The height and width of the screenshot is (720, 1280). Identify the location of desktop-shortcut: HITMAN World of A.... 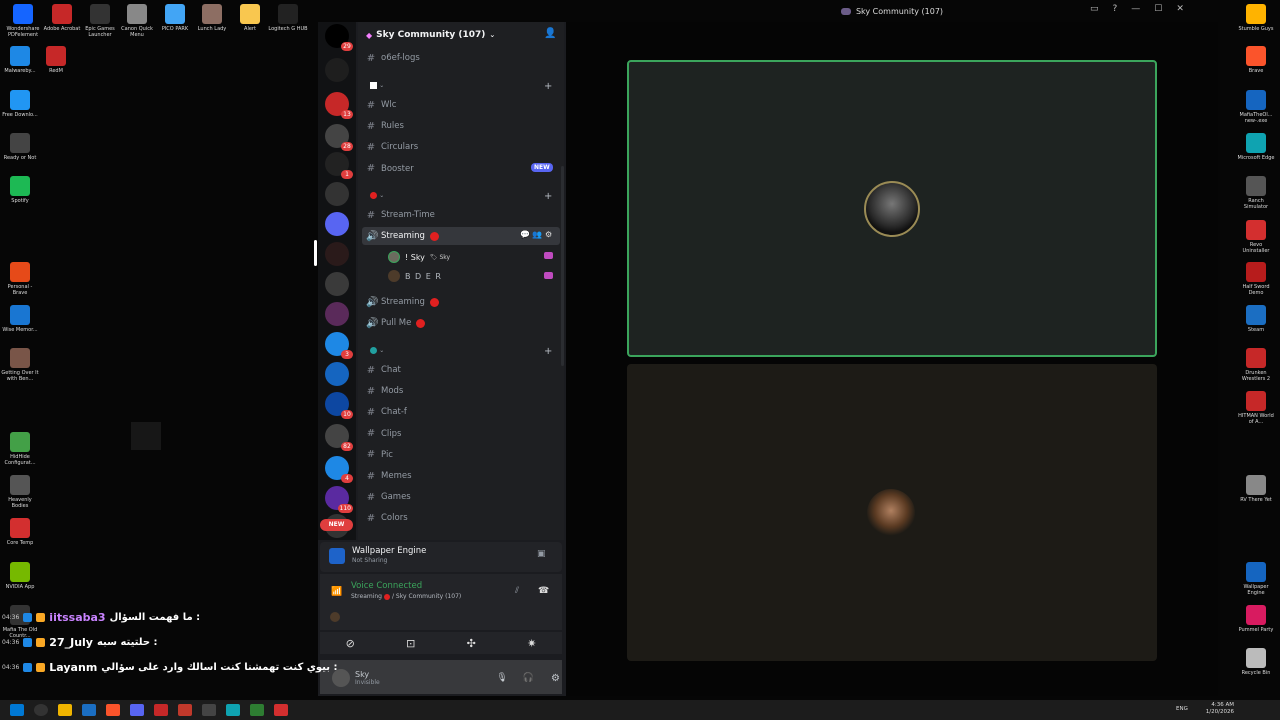
(1256, 408).